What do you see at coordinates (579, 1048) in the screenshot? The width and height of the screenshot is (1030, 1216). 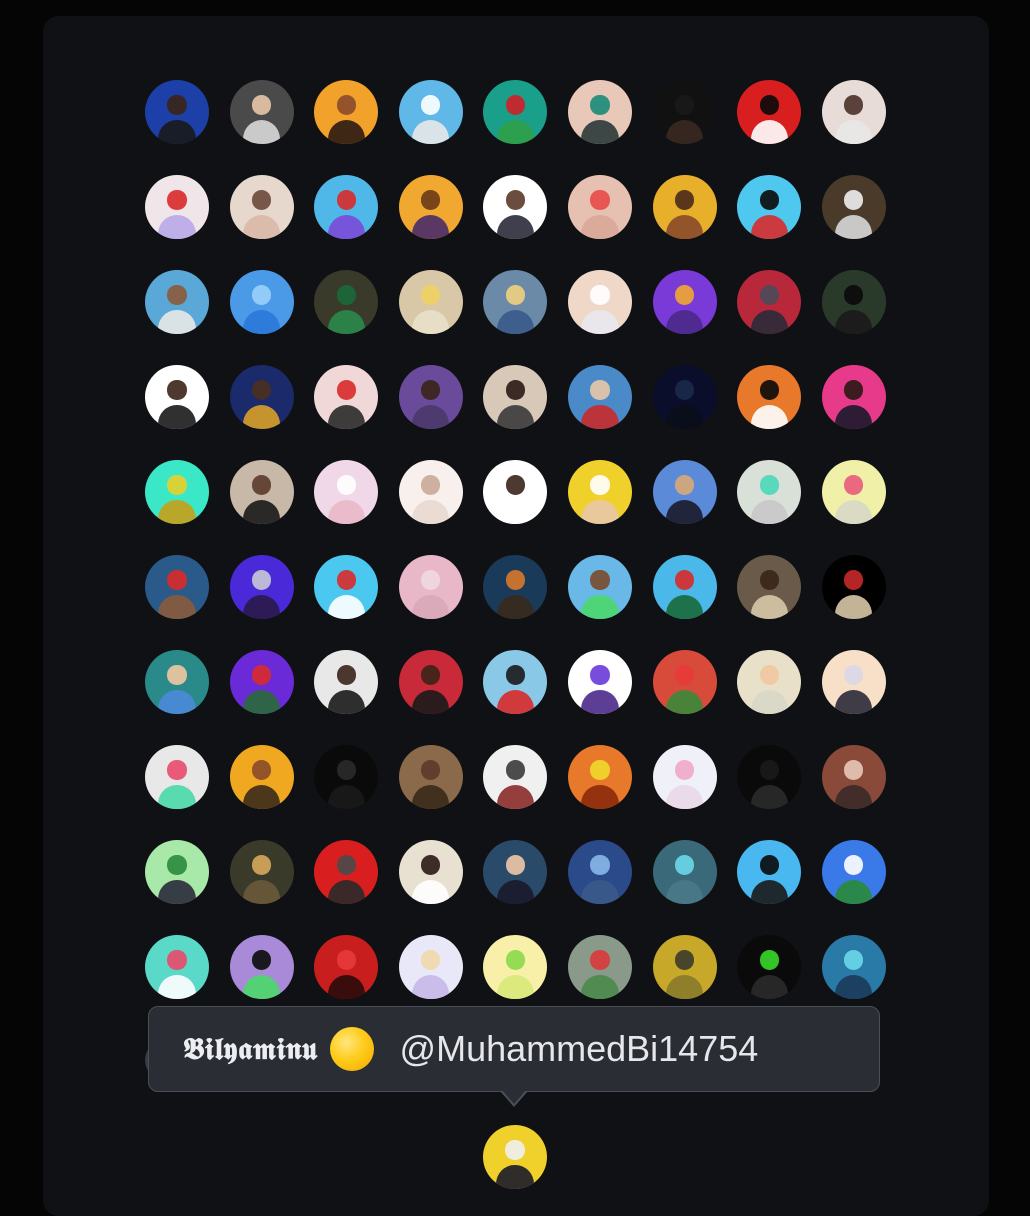 I see `tooltip-handle: @MuhammedBi14754` at bounding box center [579, 1048].